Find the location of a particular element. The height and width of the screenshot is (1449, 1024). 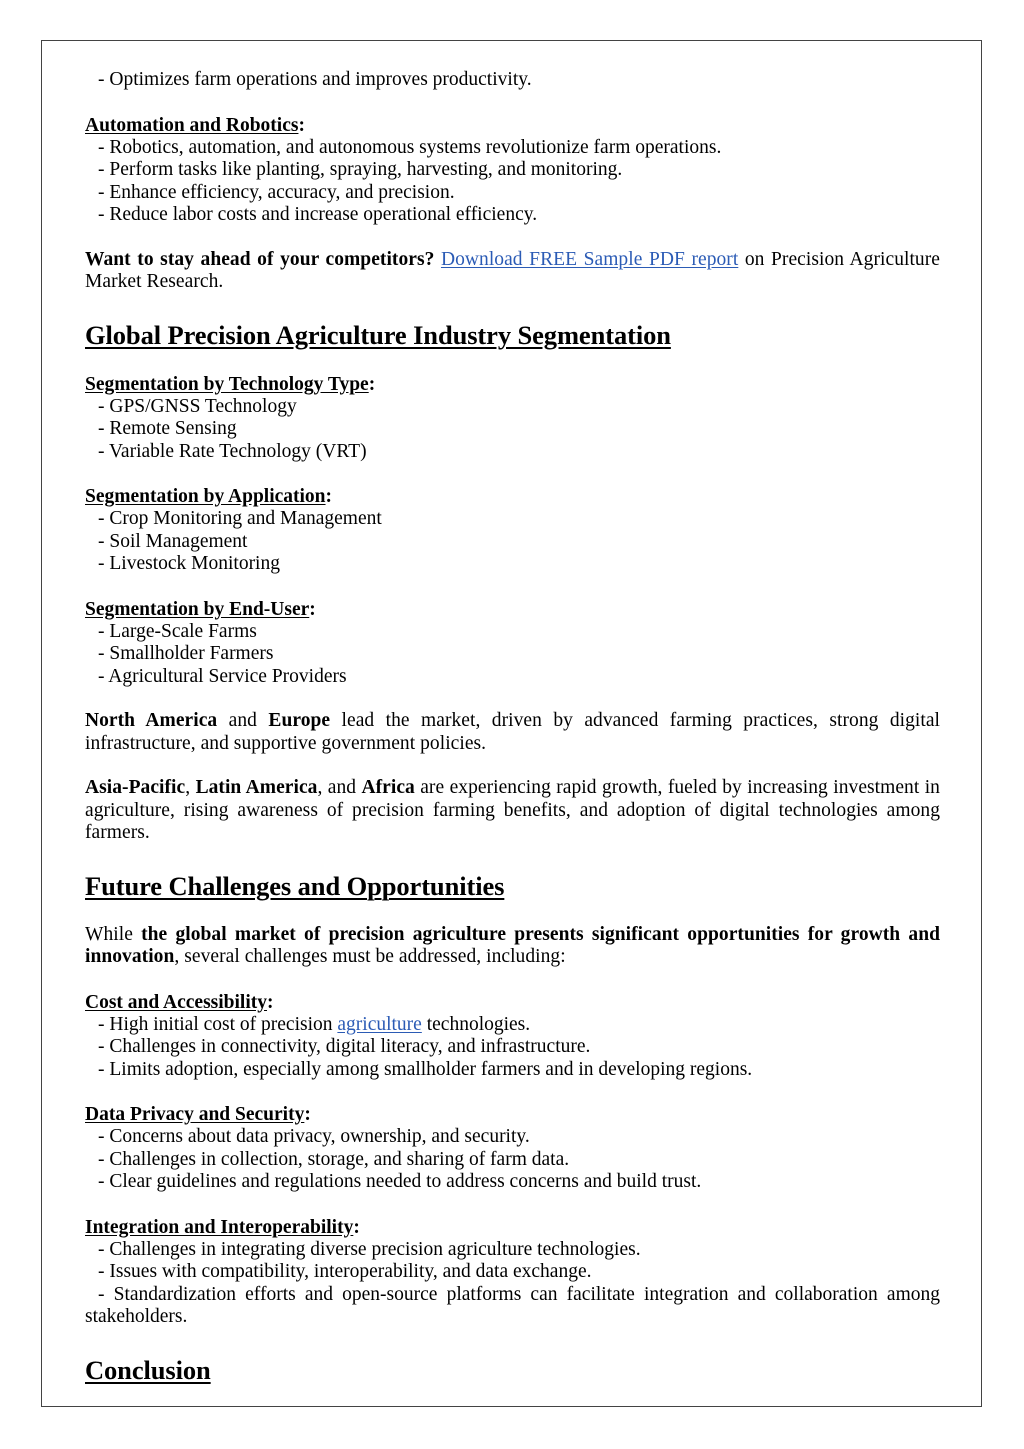

text-fragment: , and is located at coordinates (339, 787).